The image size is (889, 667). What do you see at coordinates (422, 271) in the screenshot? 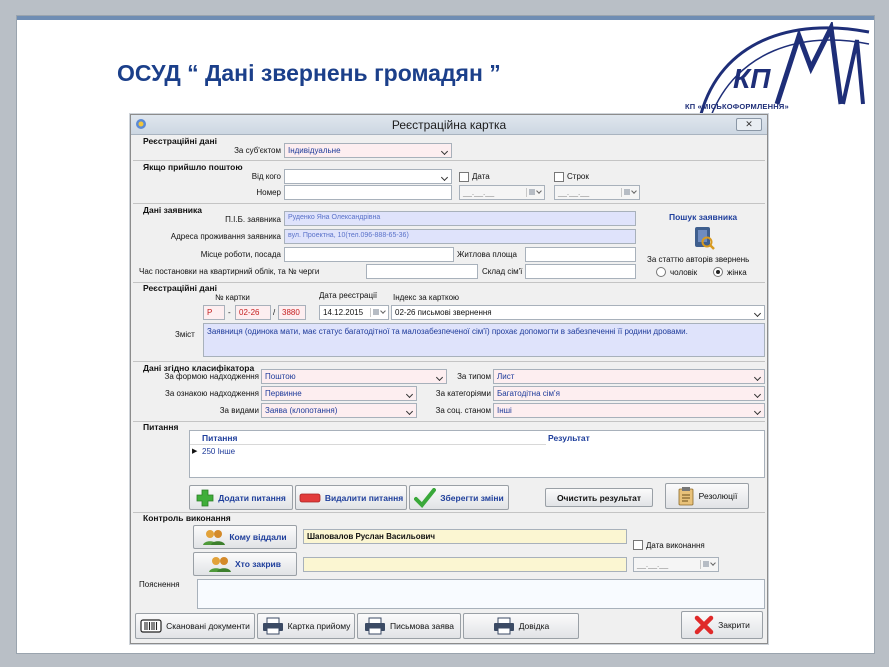
I see `queue-input` at bounding box center [422, 271].